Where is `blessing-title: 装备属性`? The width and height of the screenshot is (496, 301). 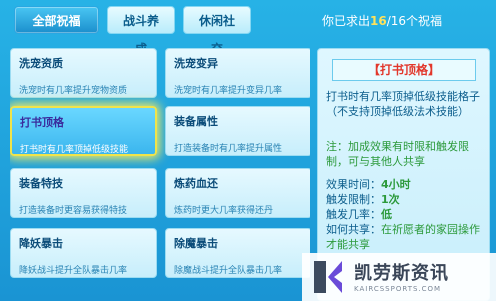
blessing-title: 装备属性 is located at coordinates (196, 121).